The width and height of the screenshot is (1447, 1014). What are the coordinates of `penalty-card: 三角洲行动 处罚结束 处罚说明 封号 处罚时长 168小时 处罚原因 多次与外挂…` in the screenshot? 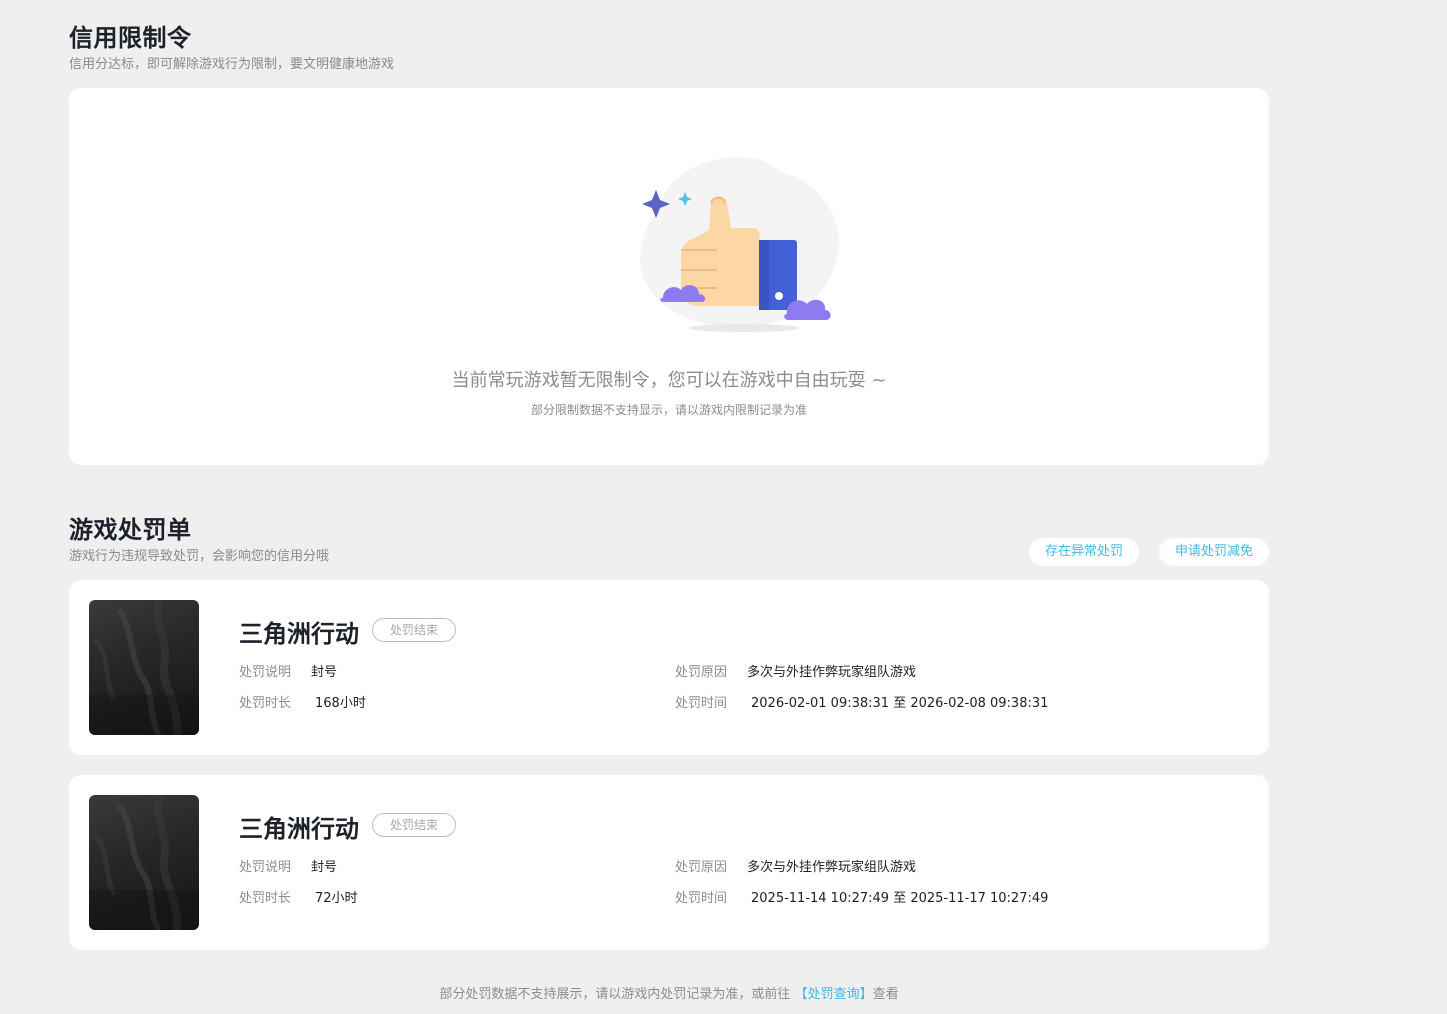 It's located at (669, 667).